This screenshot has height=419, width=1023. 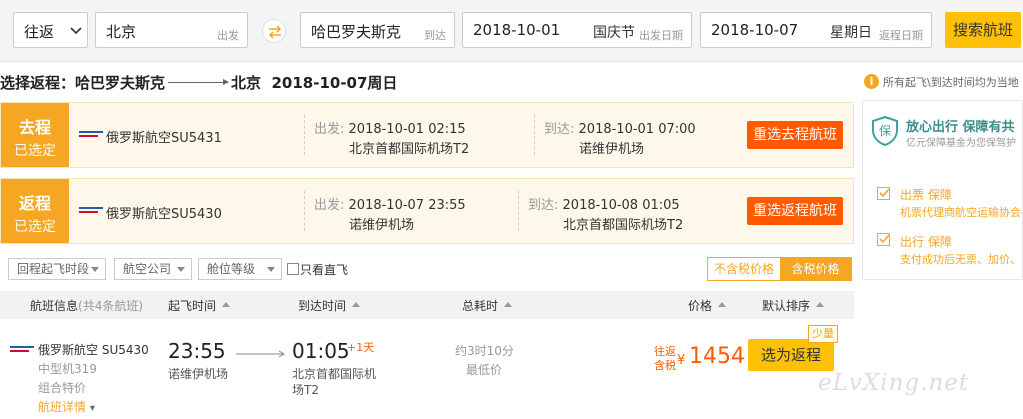 What do you see at coordinates (35, 227) in the screenshot?
I see `return-tag-sub: 已选定` at bounding box center [35, 227].